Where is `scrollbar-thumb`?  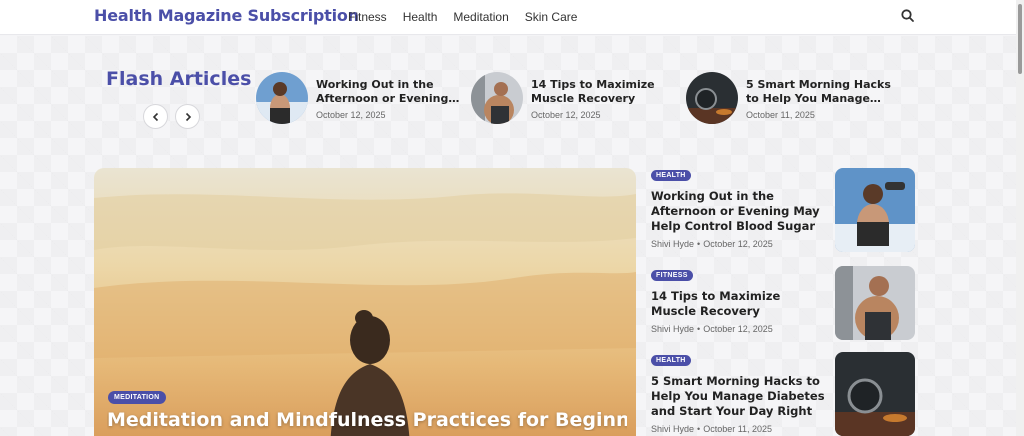 scrollbar-thumb is located at coordinates (1020, 39).